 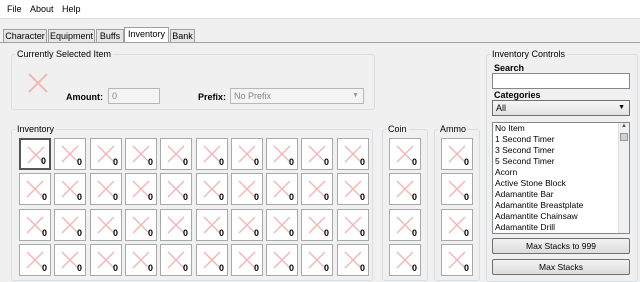 What do you see at coordinates (64, 54) in the screenshot?
I see `selected-item-legend: Currently Selected Item` at bounding box center [64, 54].